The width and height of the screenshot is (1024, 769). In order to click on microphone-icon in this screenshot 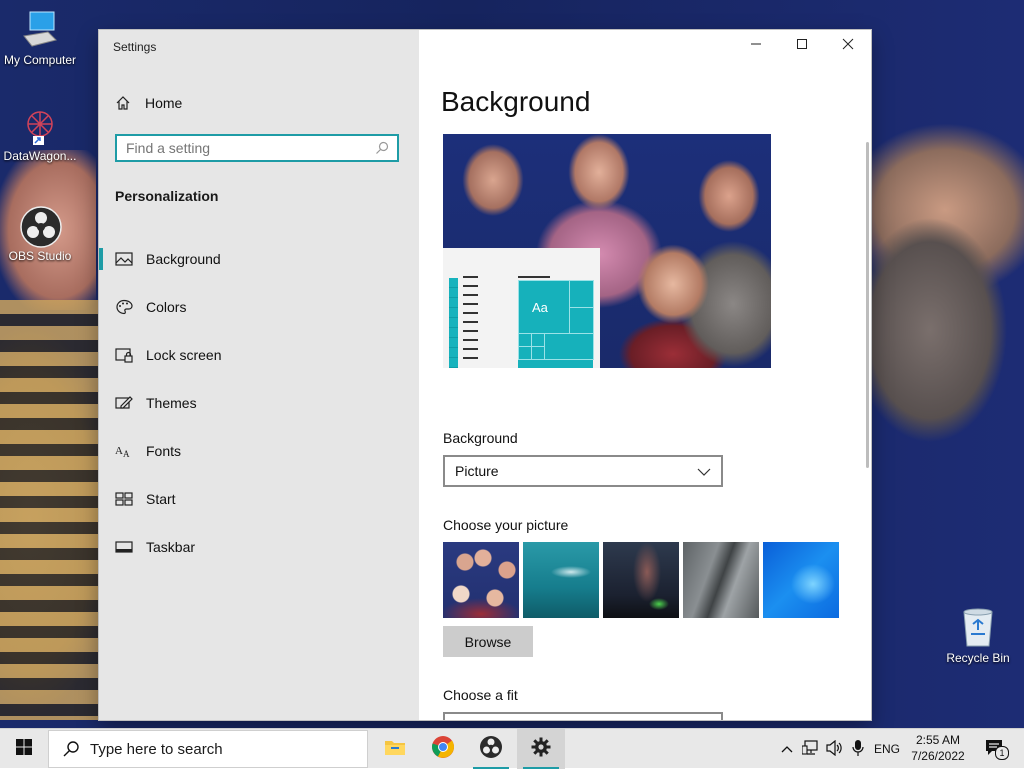, I will do `click(858, 749)`.